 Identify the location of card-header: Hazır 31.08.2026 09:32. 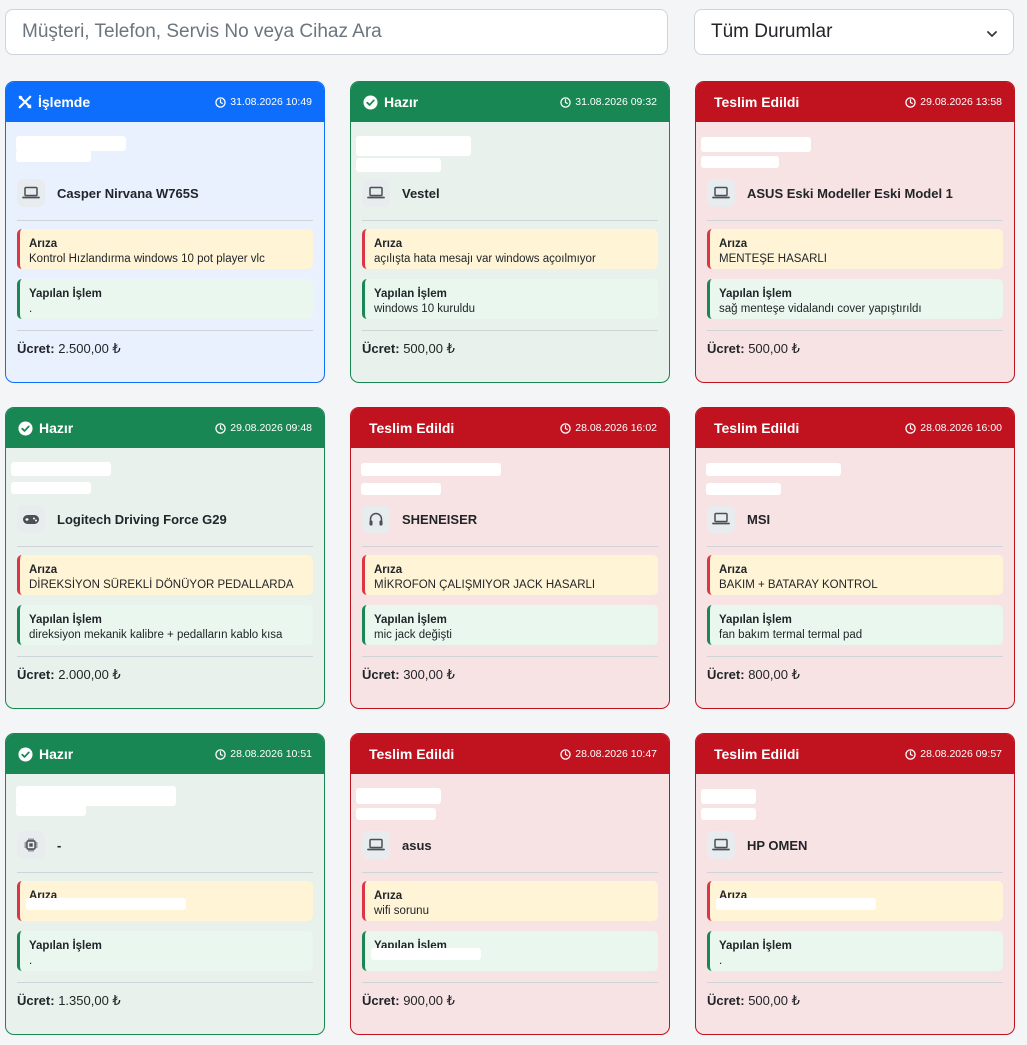
(510, 102).